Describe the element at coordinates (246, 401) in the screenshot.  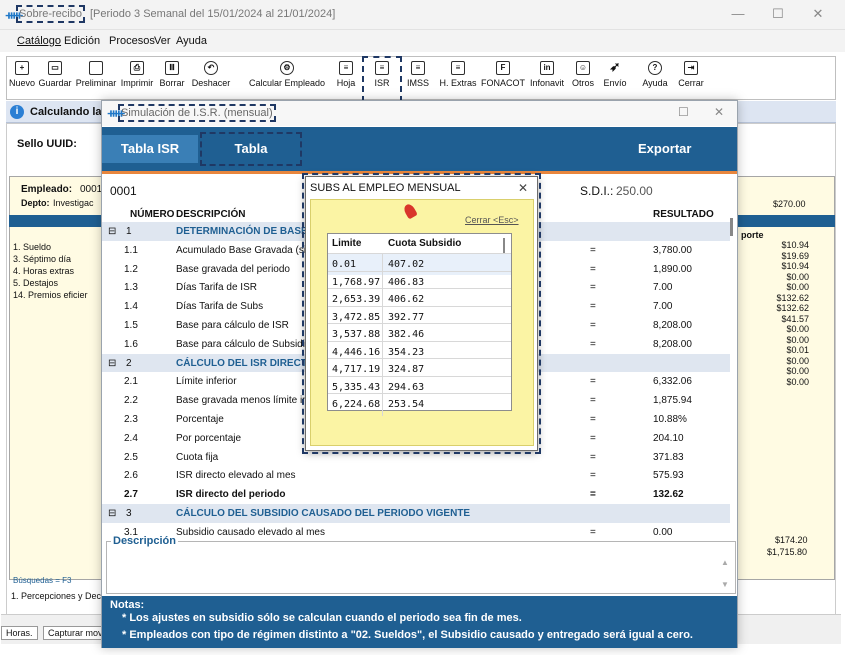
I see `row-description: Base gravada menos límite infe` at that location.